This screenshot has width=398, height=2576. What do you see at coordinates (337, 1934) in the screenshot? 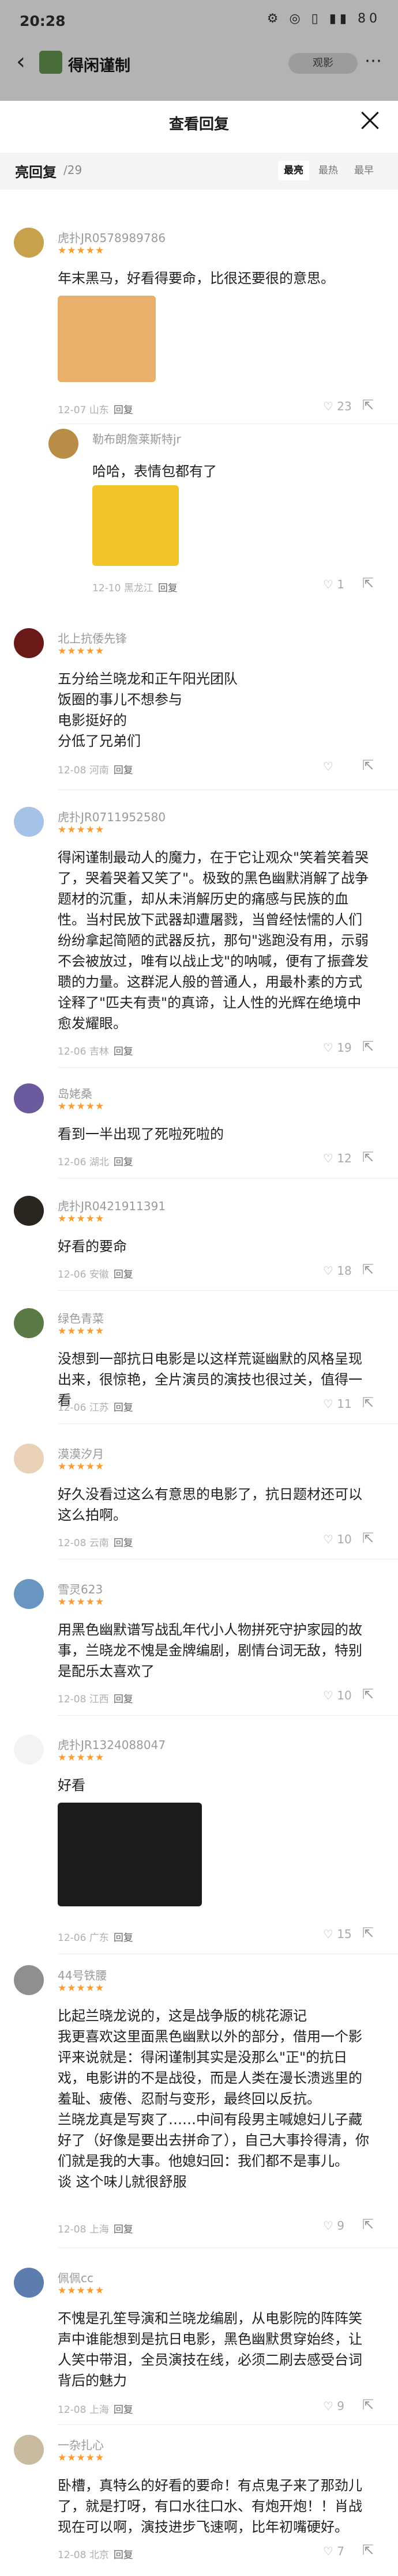
I see `like-button: ♡ 15` at bounding box center [337, 1934].